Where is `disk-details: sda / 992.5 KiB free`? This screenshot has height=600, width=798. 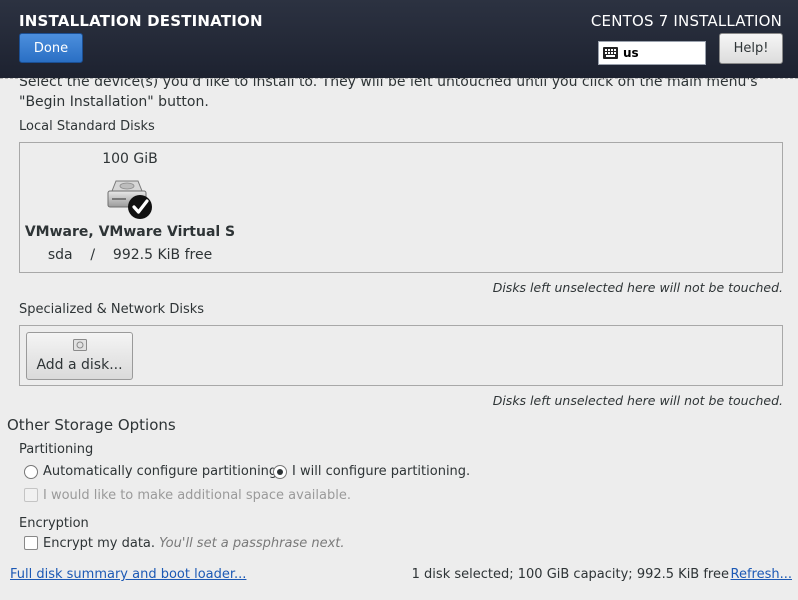
disk-details: sda / 992.5 KiB free is located at coordinates (130, 255).